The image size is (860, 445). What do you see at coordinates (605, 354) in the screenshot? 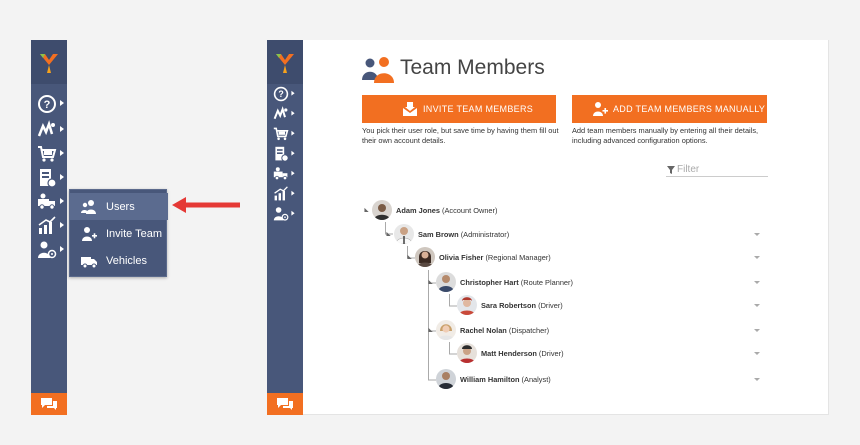
I see `tree-node: Matt Henderson (Driver)` at bounding box center [605, 354].